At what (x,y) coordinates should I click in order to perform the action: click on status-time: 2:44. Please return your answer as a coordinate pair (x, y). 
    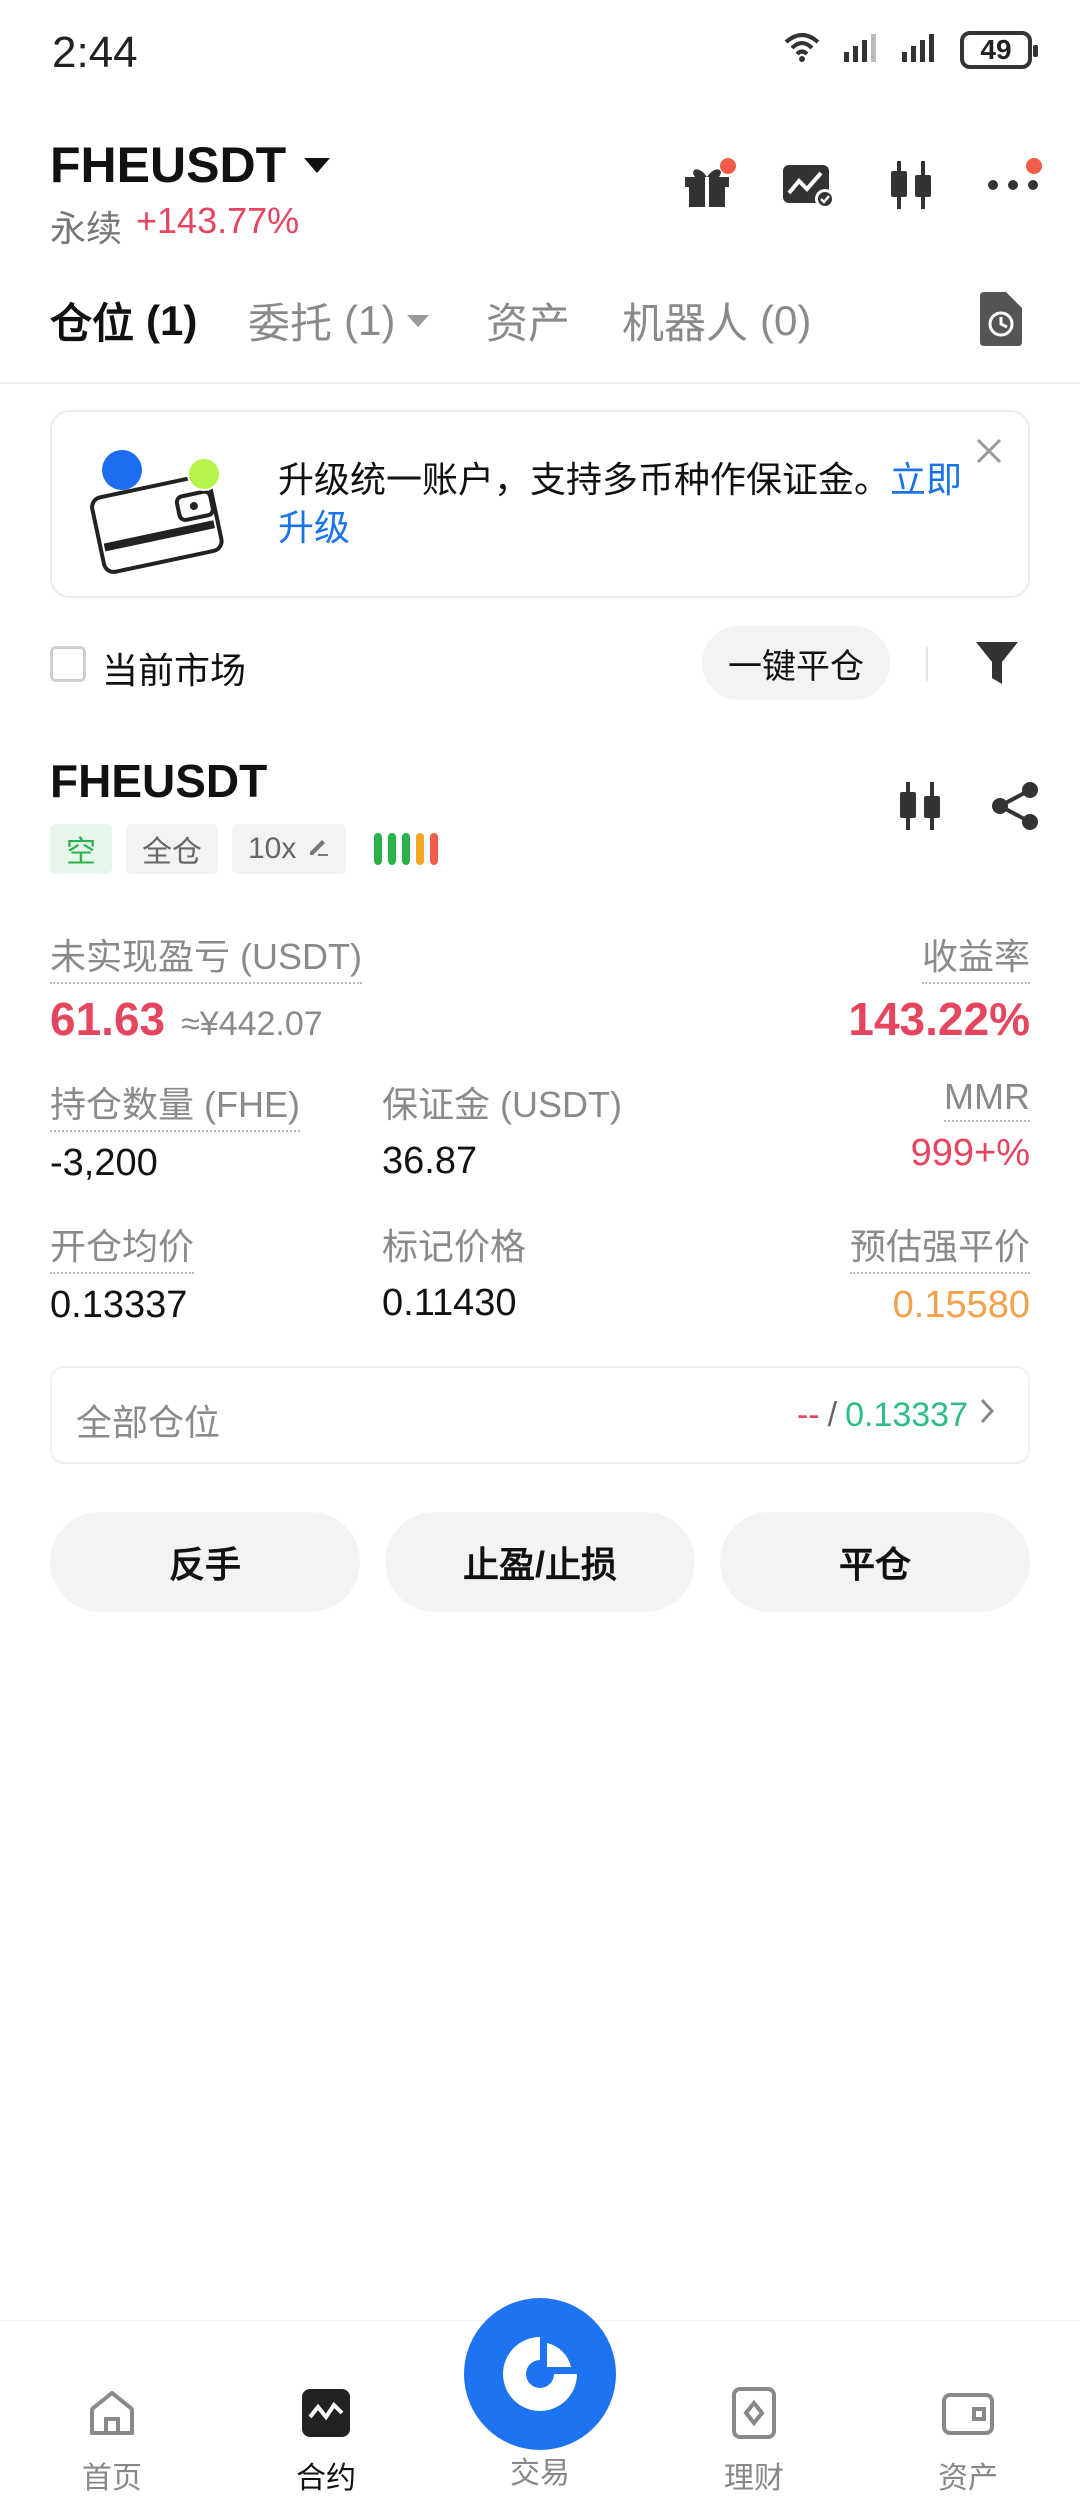
    Looking at the image, I should click on (95, 52).